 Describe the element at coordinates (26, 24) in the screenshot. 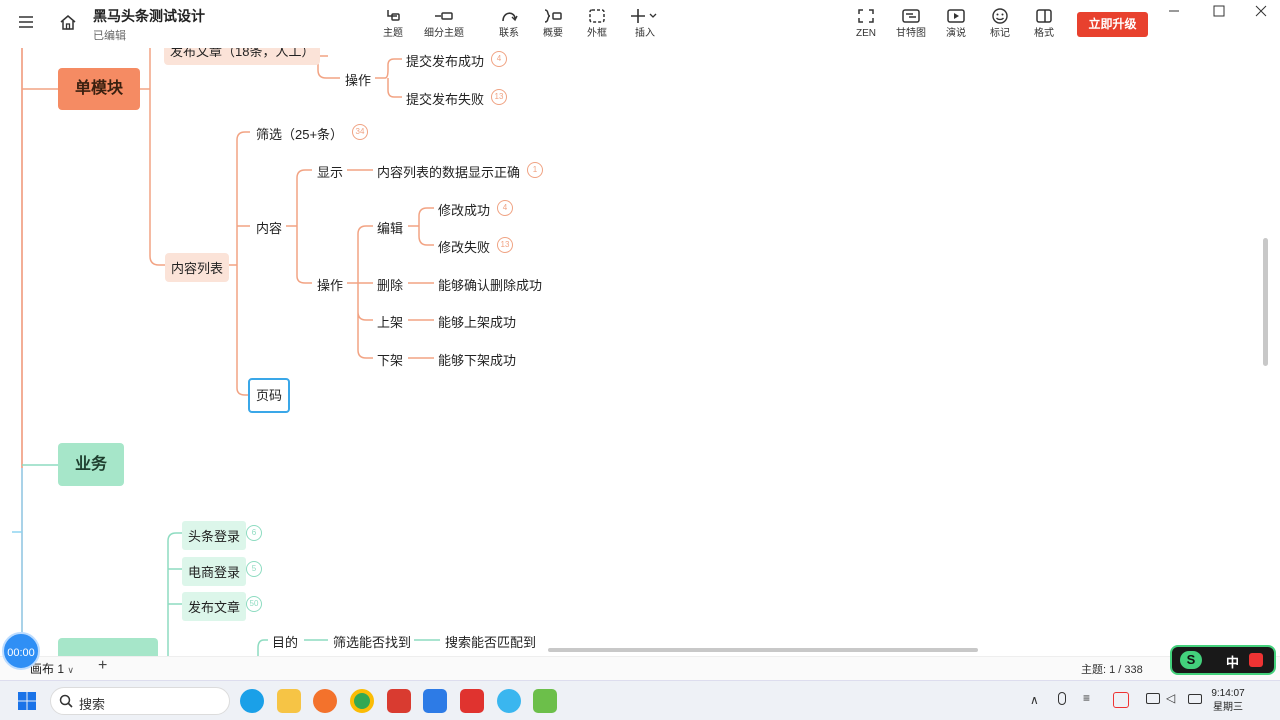

I see `menu-icon` at that location.